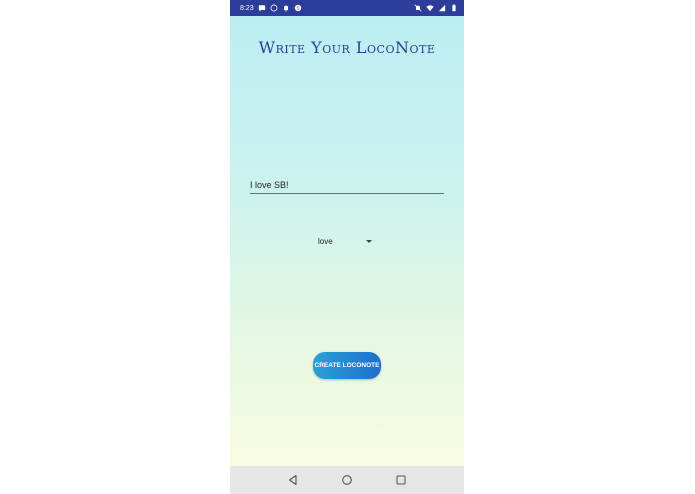 The image size is (695, 494). Describe the element at coordinates (262, 8) in the screenshot. I see `message-icon` at that location.